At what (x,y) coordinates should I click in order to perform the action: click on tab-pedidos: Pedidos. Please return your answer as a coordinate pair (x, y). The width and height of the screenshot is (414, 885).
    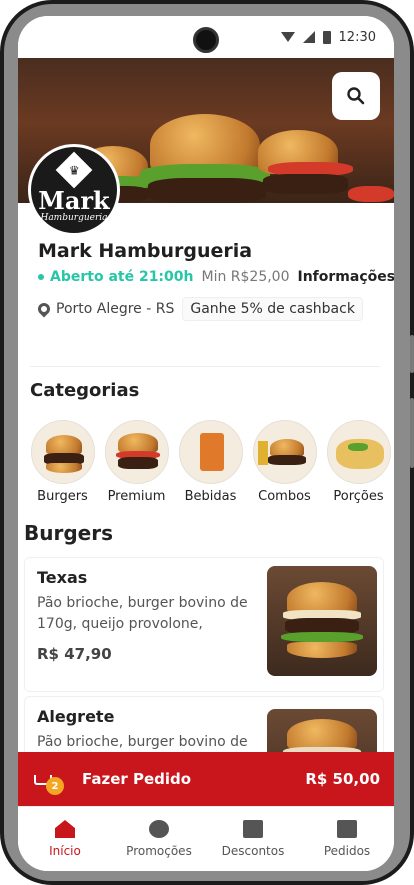
    Looking at the image, I should click on (347, 839).